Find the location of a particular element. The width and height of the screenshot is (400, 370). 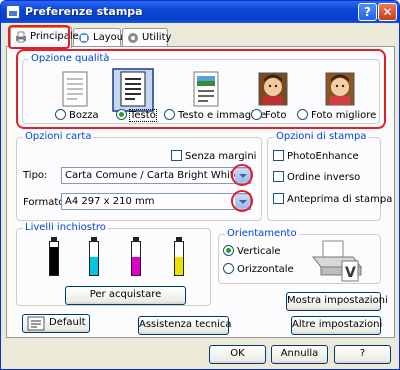

borderless-checkbox: Senza margini is located at coordinates (213, 156).